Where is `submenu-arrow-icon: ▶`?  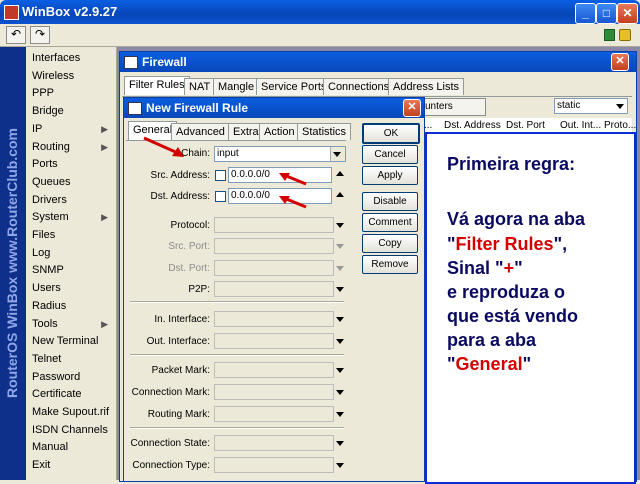
submenu-arrow-icon: ▶ is located at coordinates (104, 146).